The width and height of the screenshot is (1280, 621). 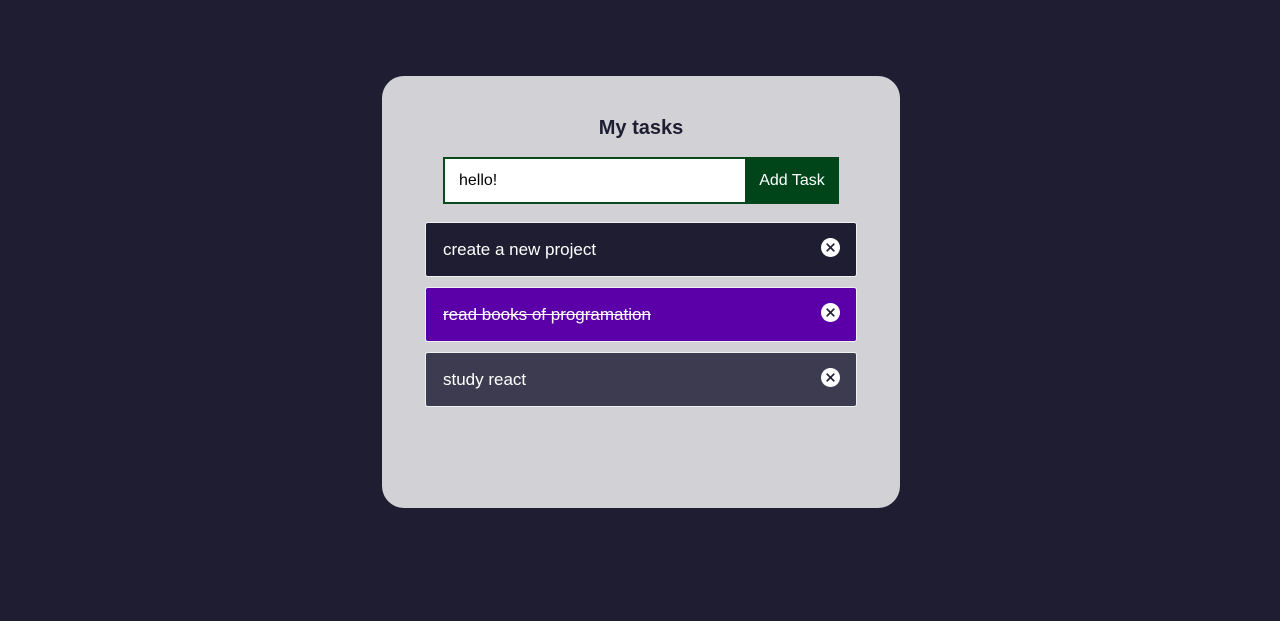 What do you see at coordinates (641, 249) in the screenshot?
I see `task-item: create a new project` at bounding box center [641, 249].